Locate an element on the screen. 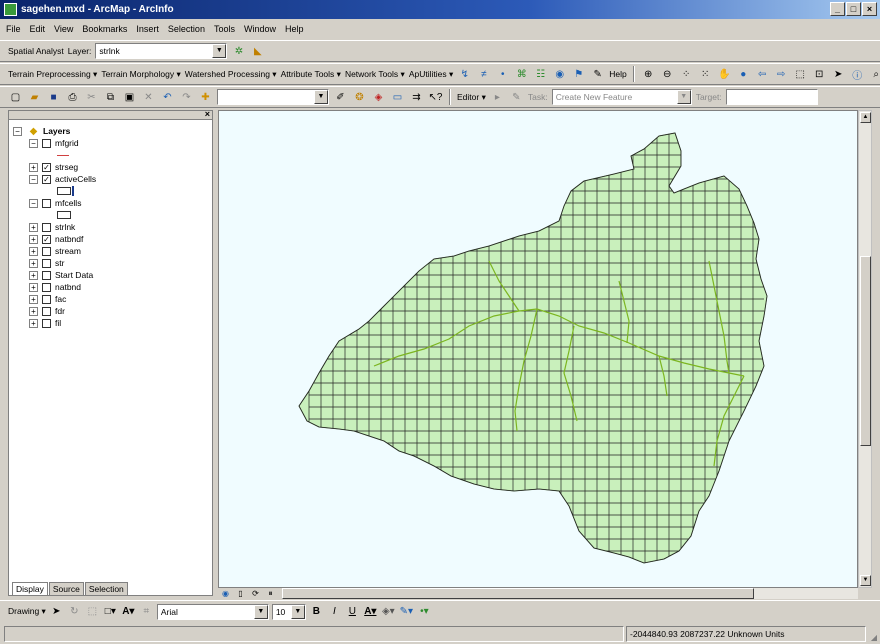 Image resolution: width=880 pixels, height=644 pixels. toc-layer-activecells: − ✓ activeCells is located at coordinates (62, 179).